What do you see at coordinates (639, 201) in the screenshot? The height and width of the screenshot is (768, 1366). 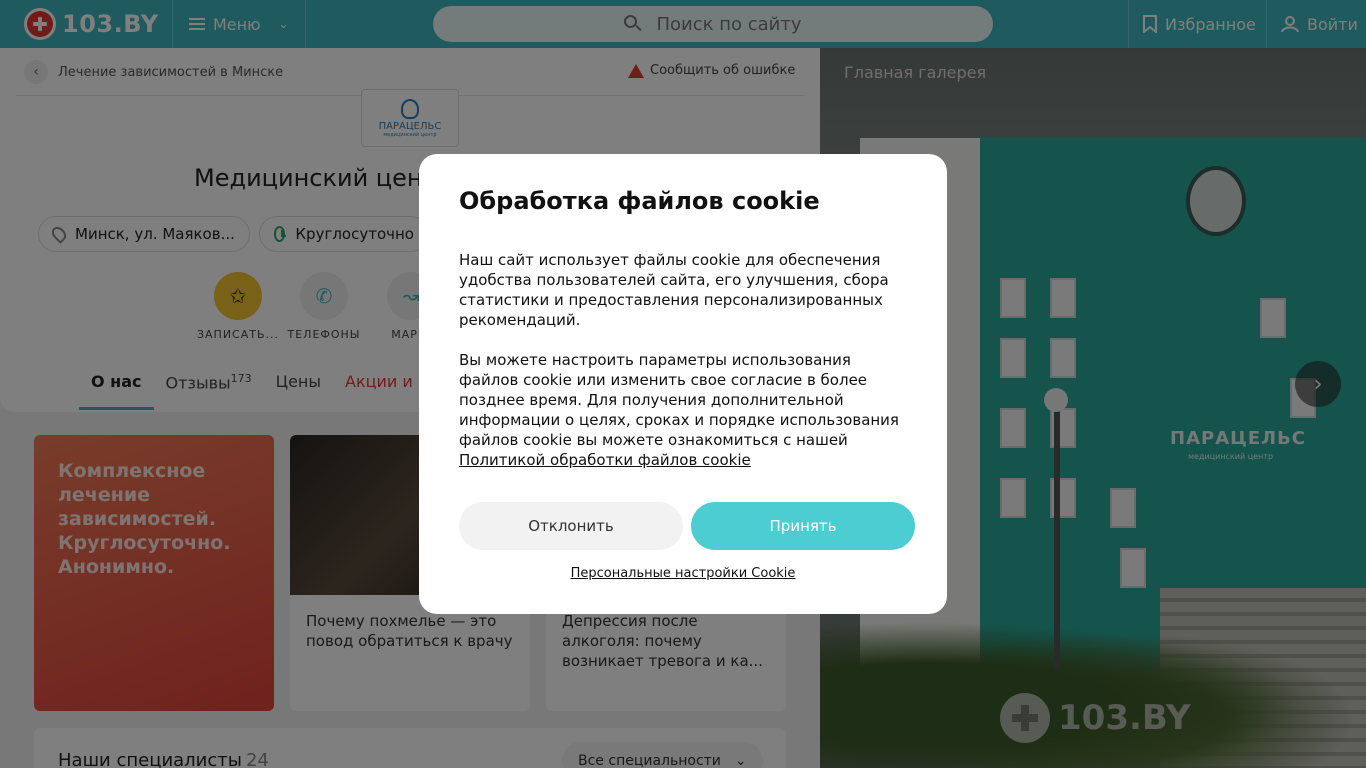 I see `cookie-dialog-title: Обработка файлов cookie` at bounding box center [639, 201].